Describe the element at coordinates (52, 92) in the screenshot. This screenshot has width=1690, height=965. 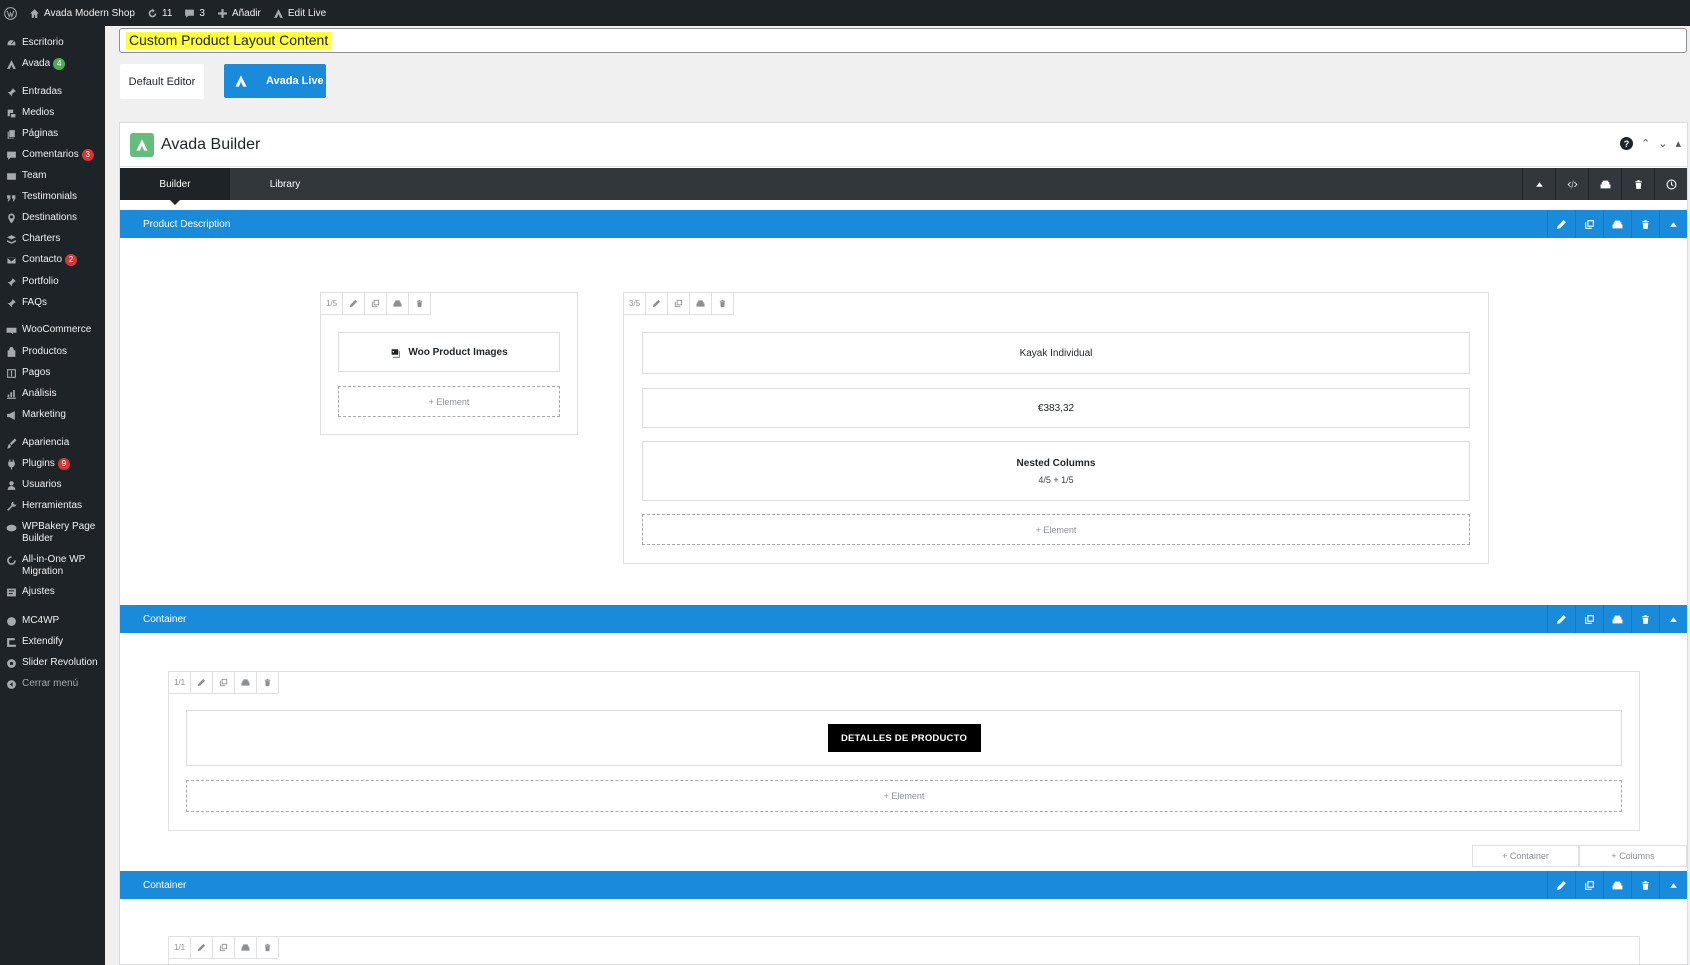
I see `sidebar-item-entradas: Entradas` at that location.